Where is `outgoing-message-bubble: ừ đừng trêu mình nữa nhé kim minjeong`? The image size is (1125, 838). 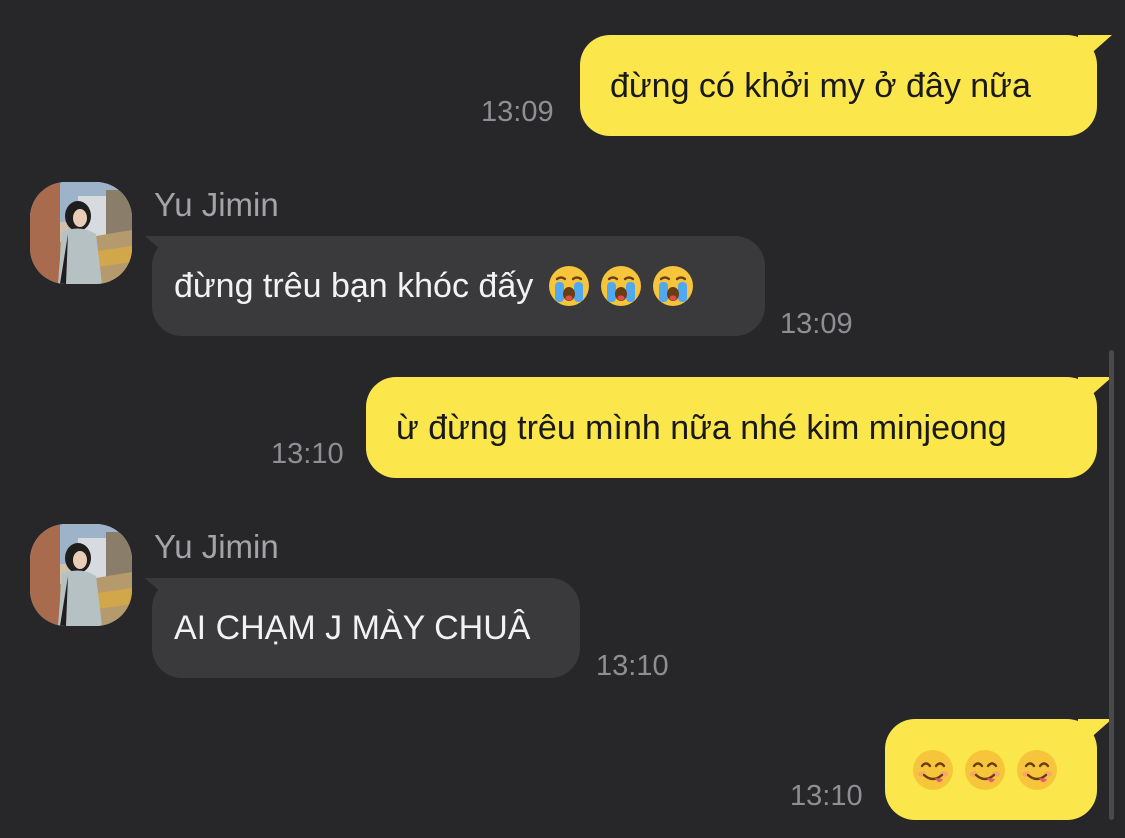 outgoing-message-bubble: ừ đừng trêu mình nữa nhé kim minjeong is located at coordinates (731, 427).